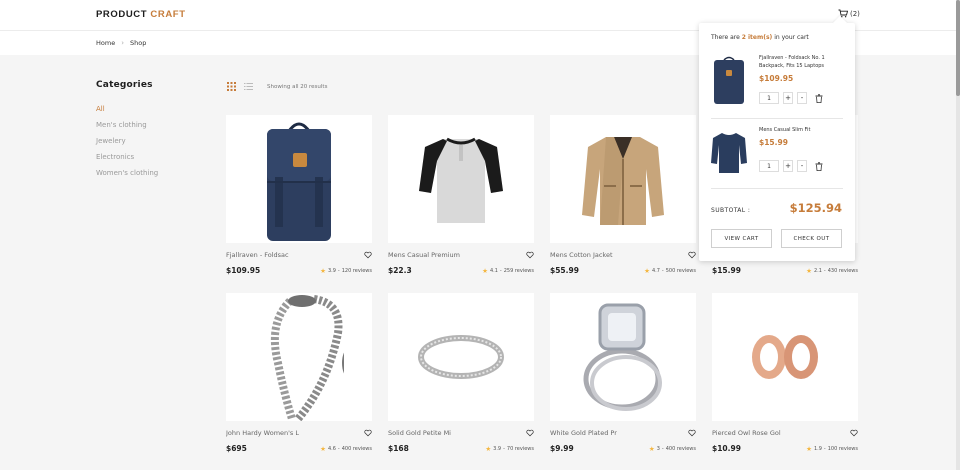  I want to click on quantity-stepper: 1 + -, so click(791, 166).